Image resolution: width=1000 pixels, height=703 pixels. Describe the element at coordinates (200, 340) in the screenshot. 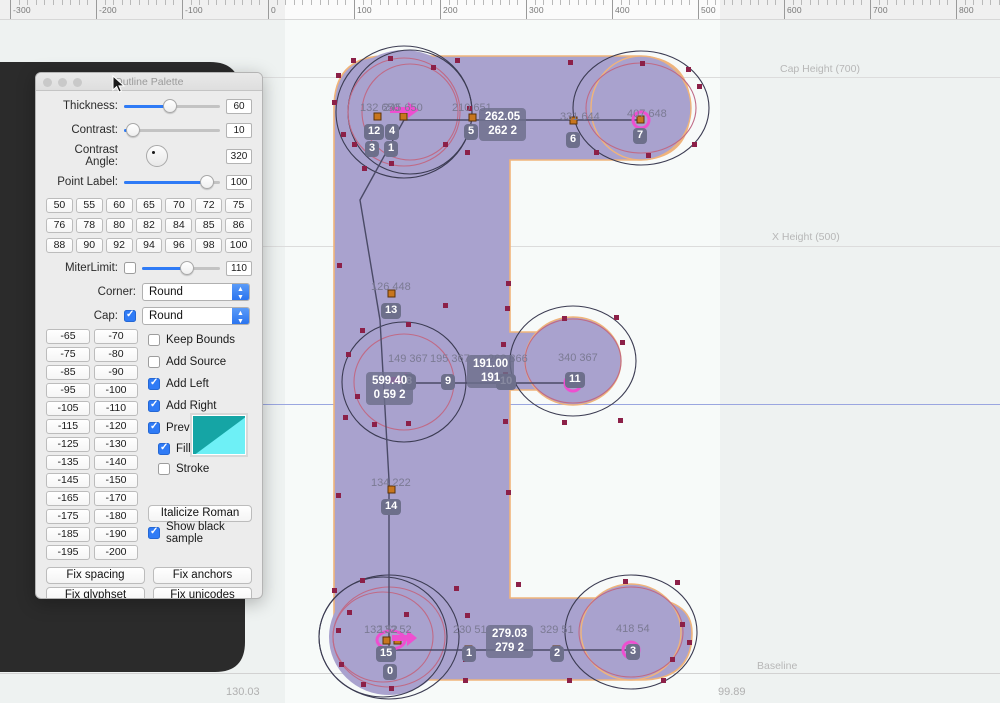

I see `keep-bounds-row: Keep Bounds` at that location.